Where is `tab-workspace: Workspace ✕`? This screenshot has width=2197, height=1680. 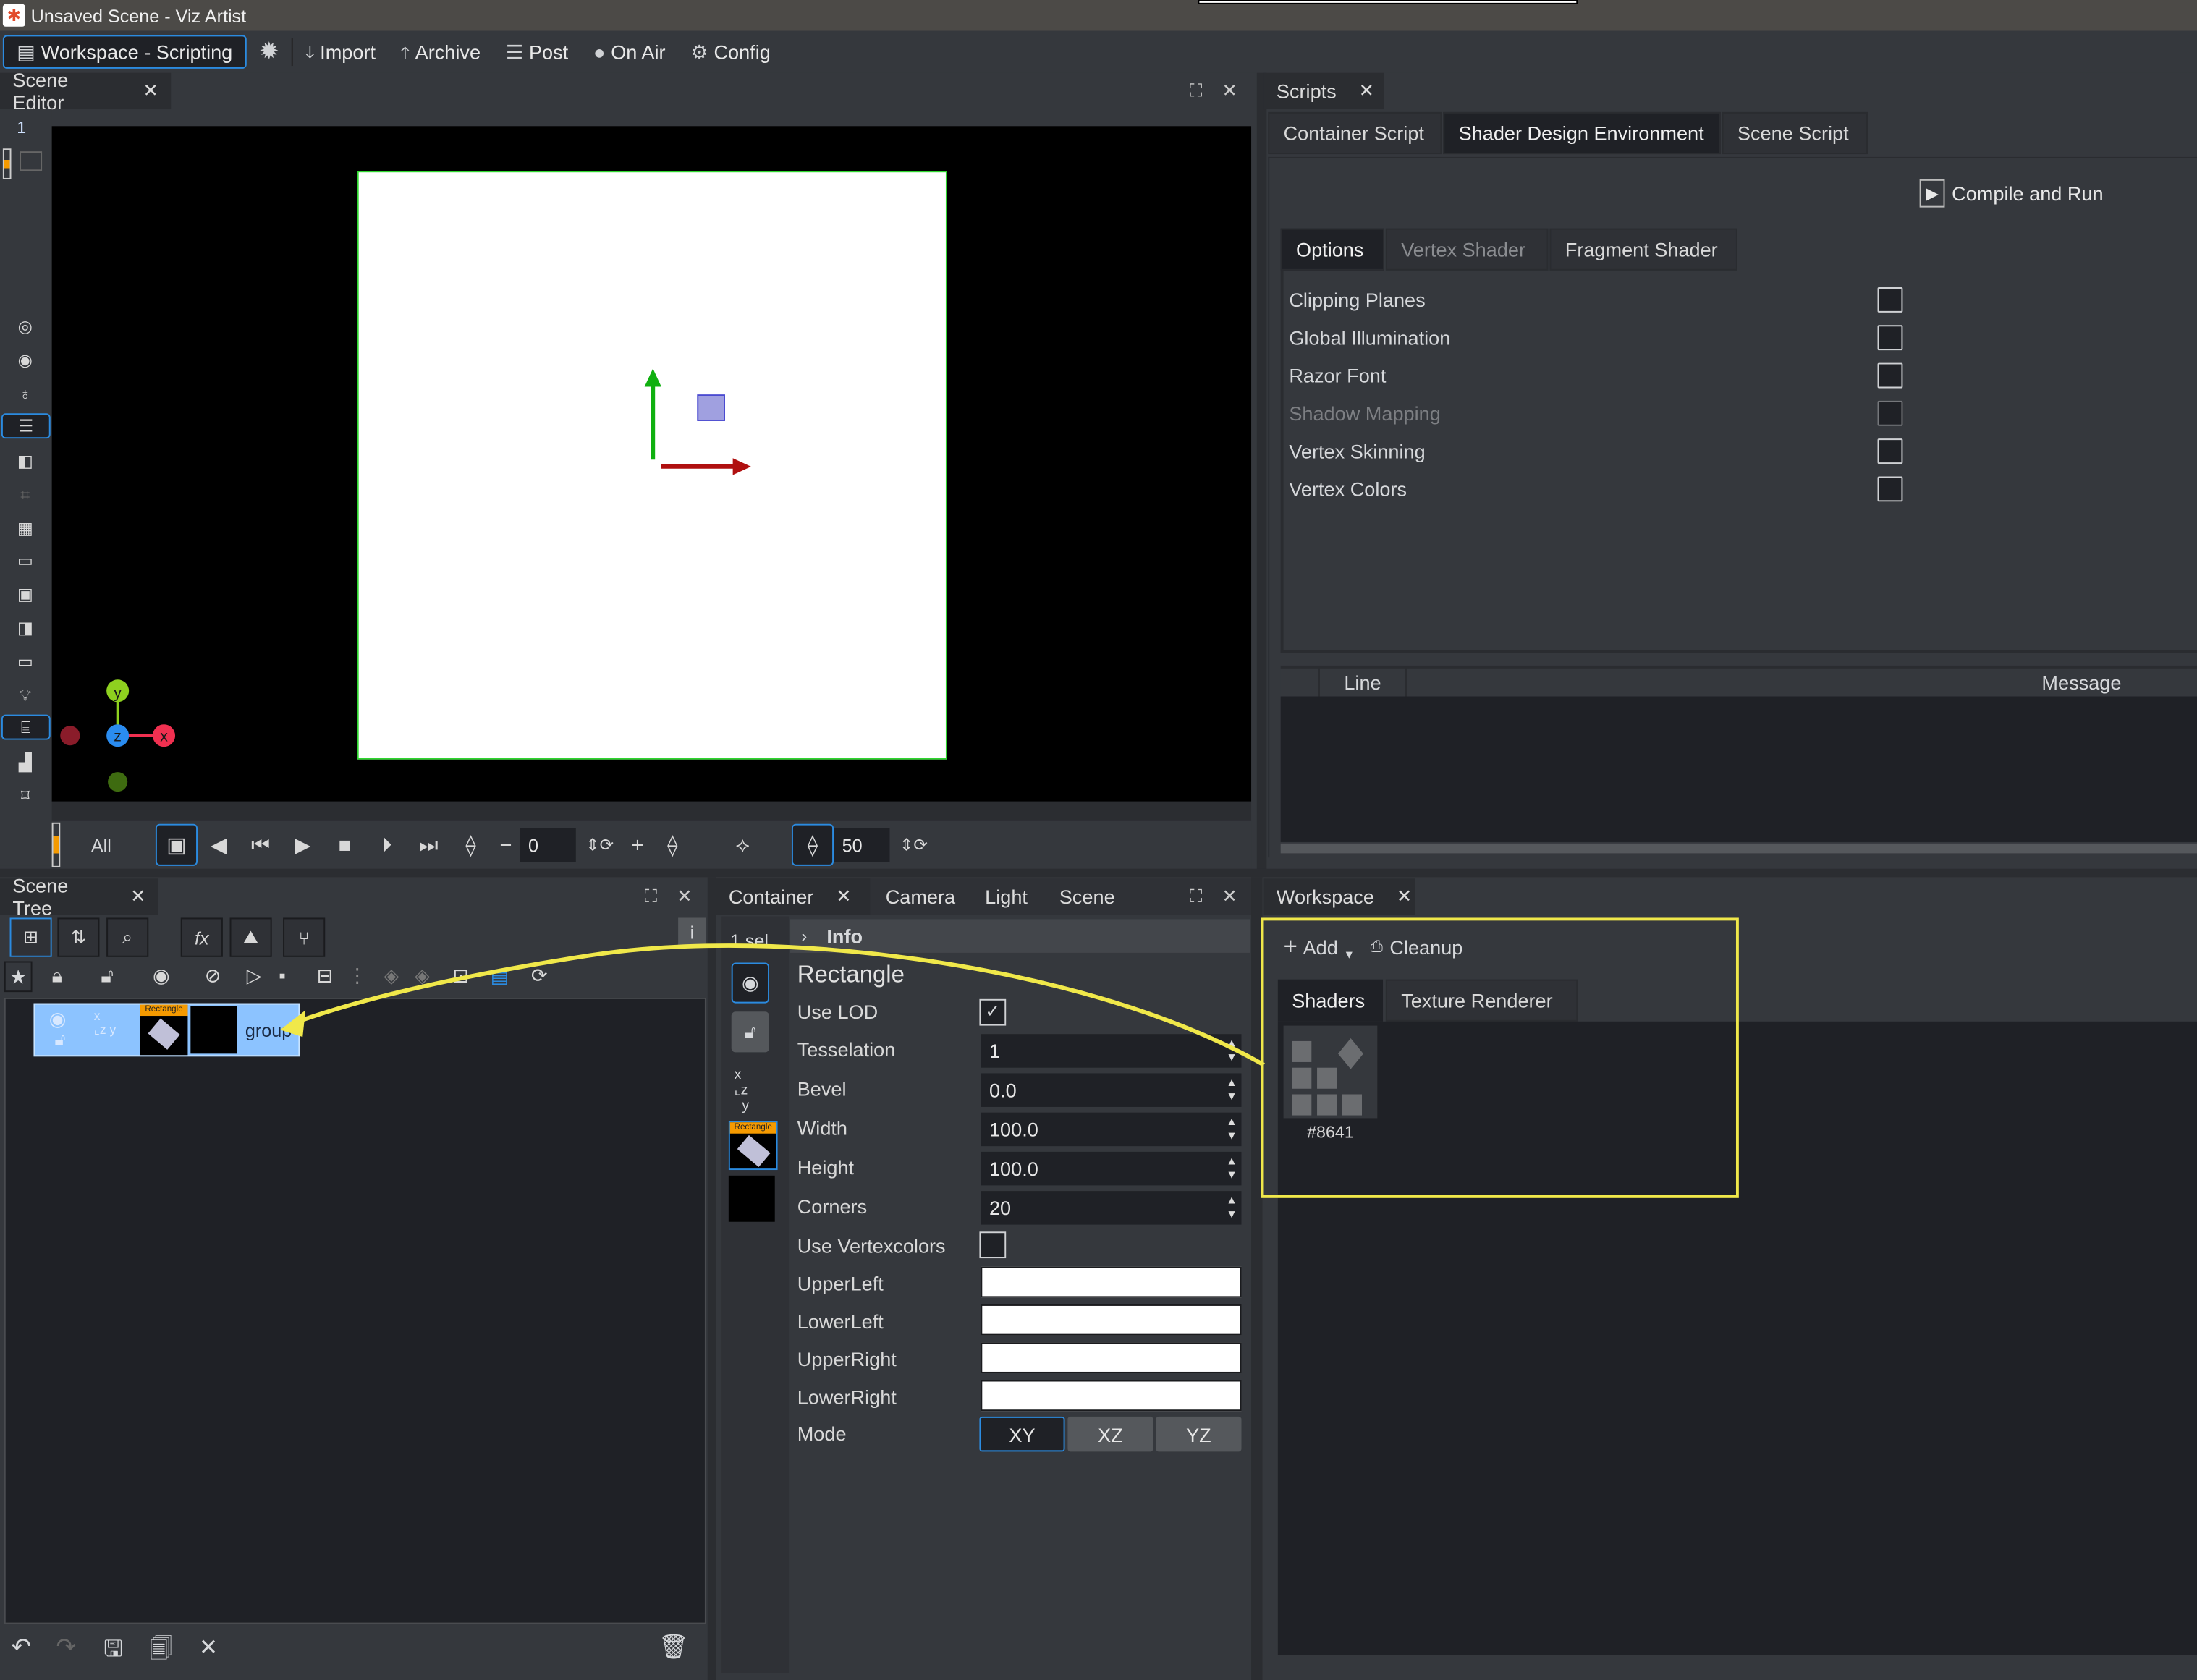 tab-workspace: Workspace ✕ is located at coordinates (1339, 897).